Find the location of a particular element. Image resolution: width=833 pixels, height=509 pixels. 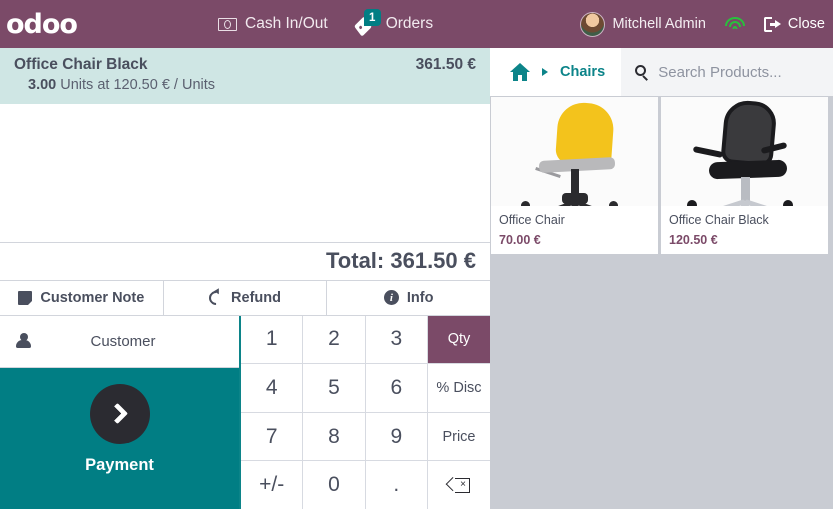

payment-button: Payment is located at coordinates (119, 438).